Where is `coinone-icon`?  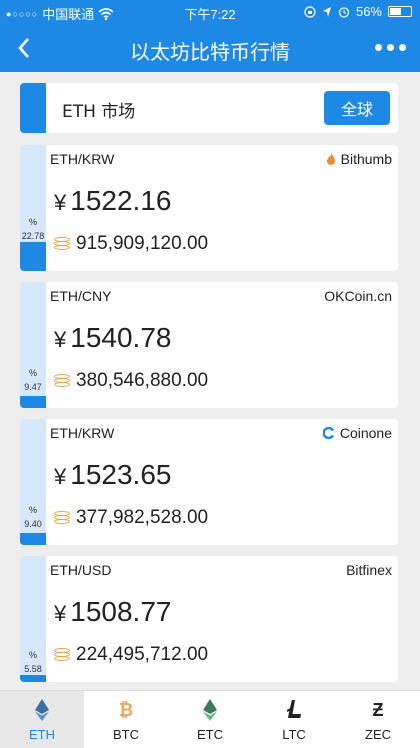 coinone-icon is located at coordinates (328, 433).